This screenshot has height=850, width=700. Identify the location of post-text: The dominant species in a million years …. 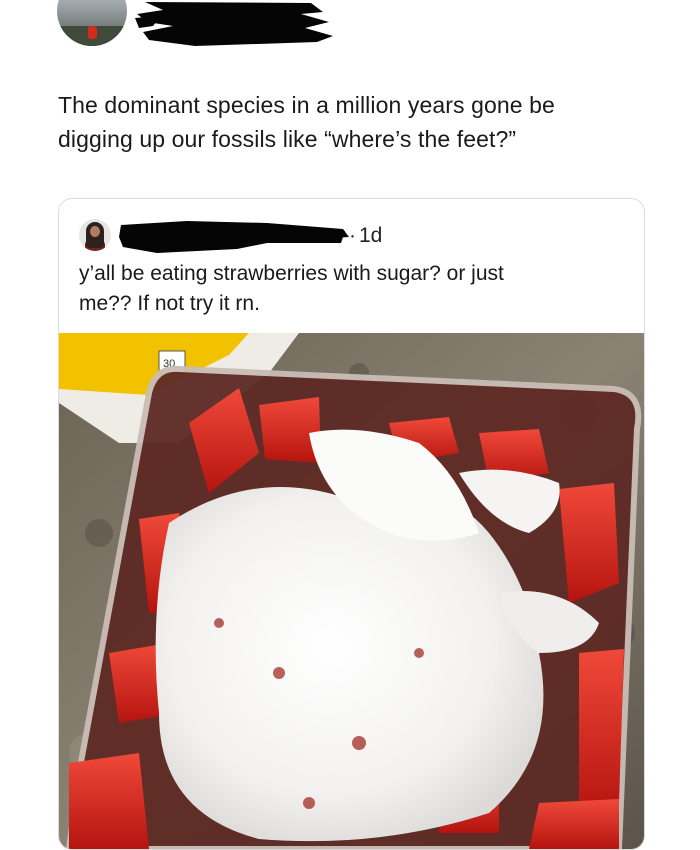
(363, 122).